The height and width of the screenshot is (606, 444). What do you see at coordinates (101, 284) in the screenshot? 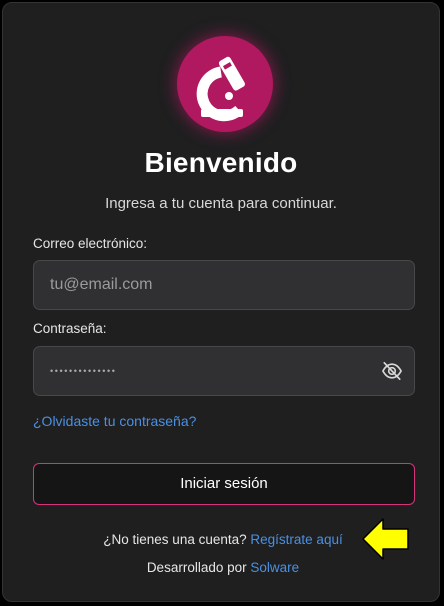
I see `email-placeholder: tu@email.com` at bounding box center [101, 284].